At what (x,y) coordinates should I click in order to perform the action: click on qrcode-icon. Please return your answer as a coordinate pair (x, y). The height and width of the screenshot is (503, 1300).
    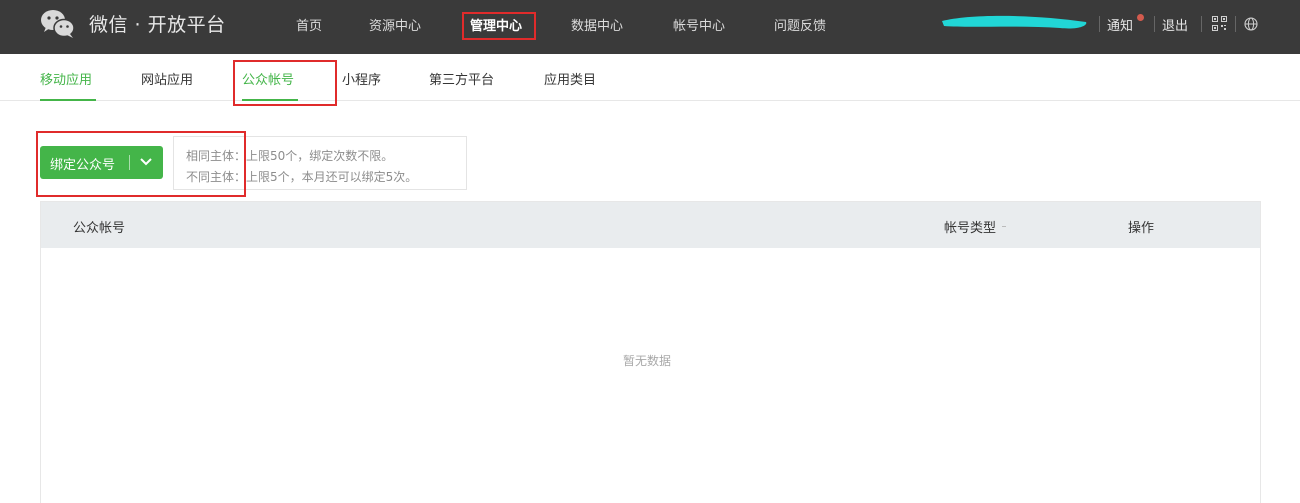
    Looking at the image, I should click on (1219, 23).